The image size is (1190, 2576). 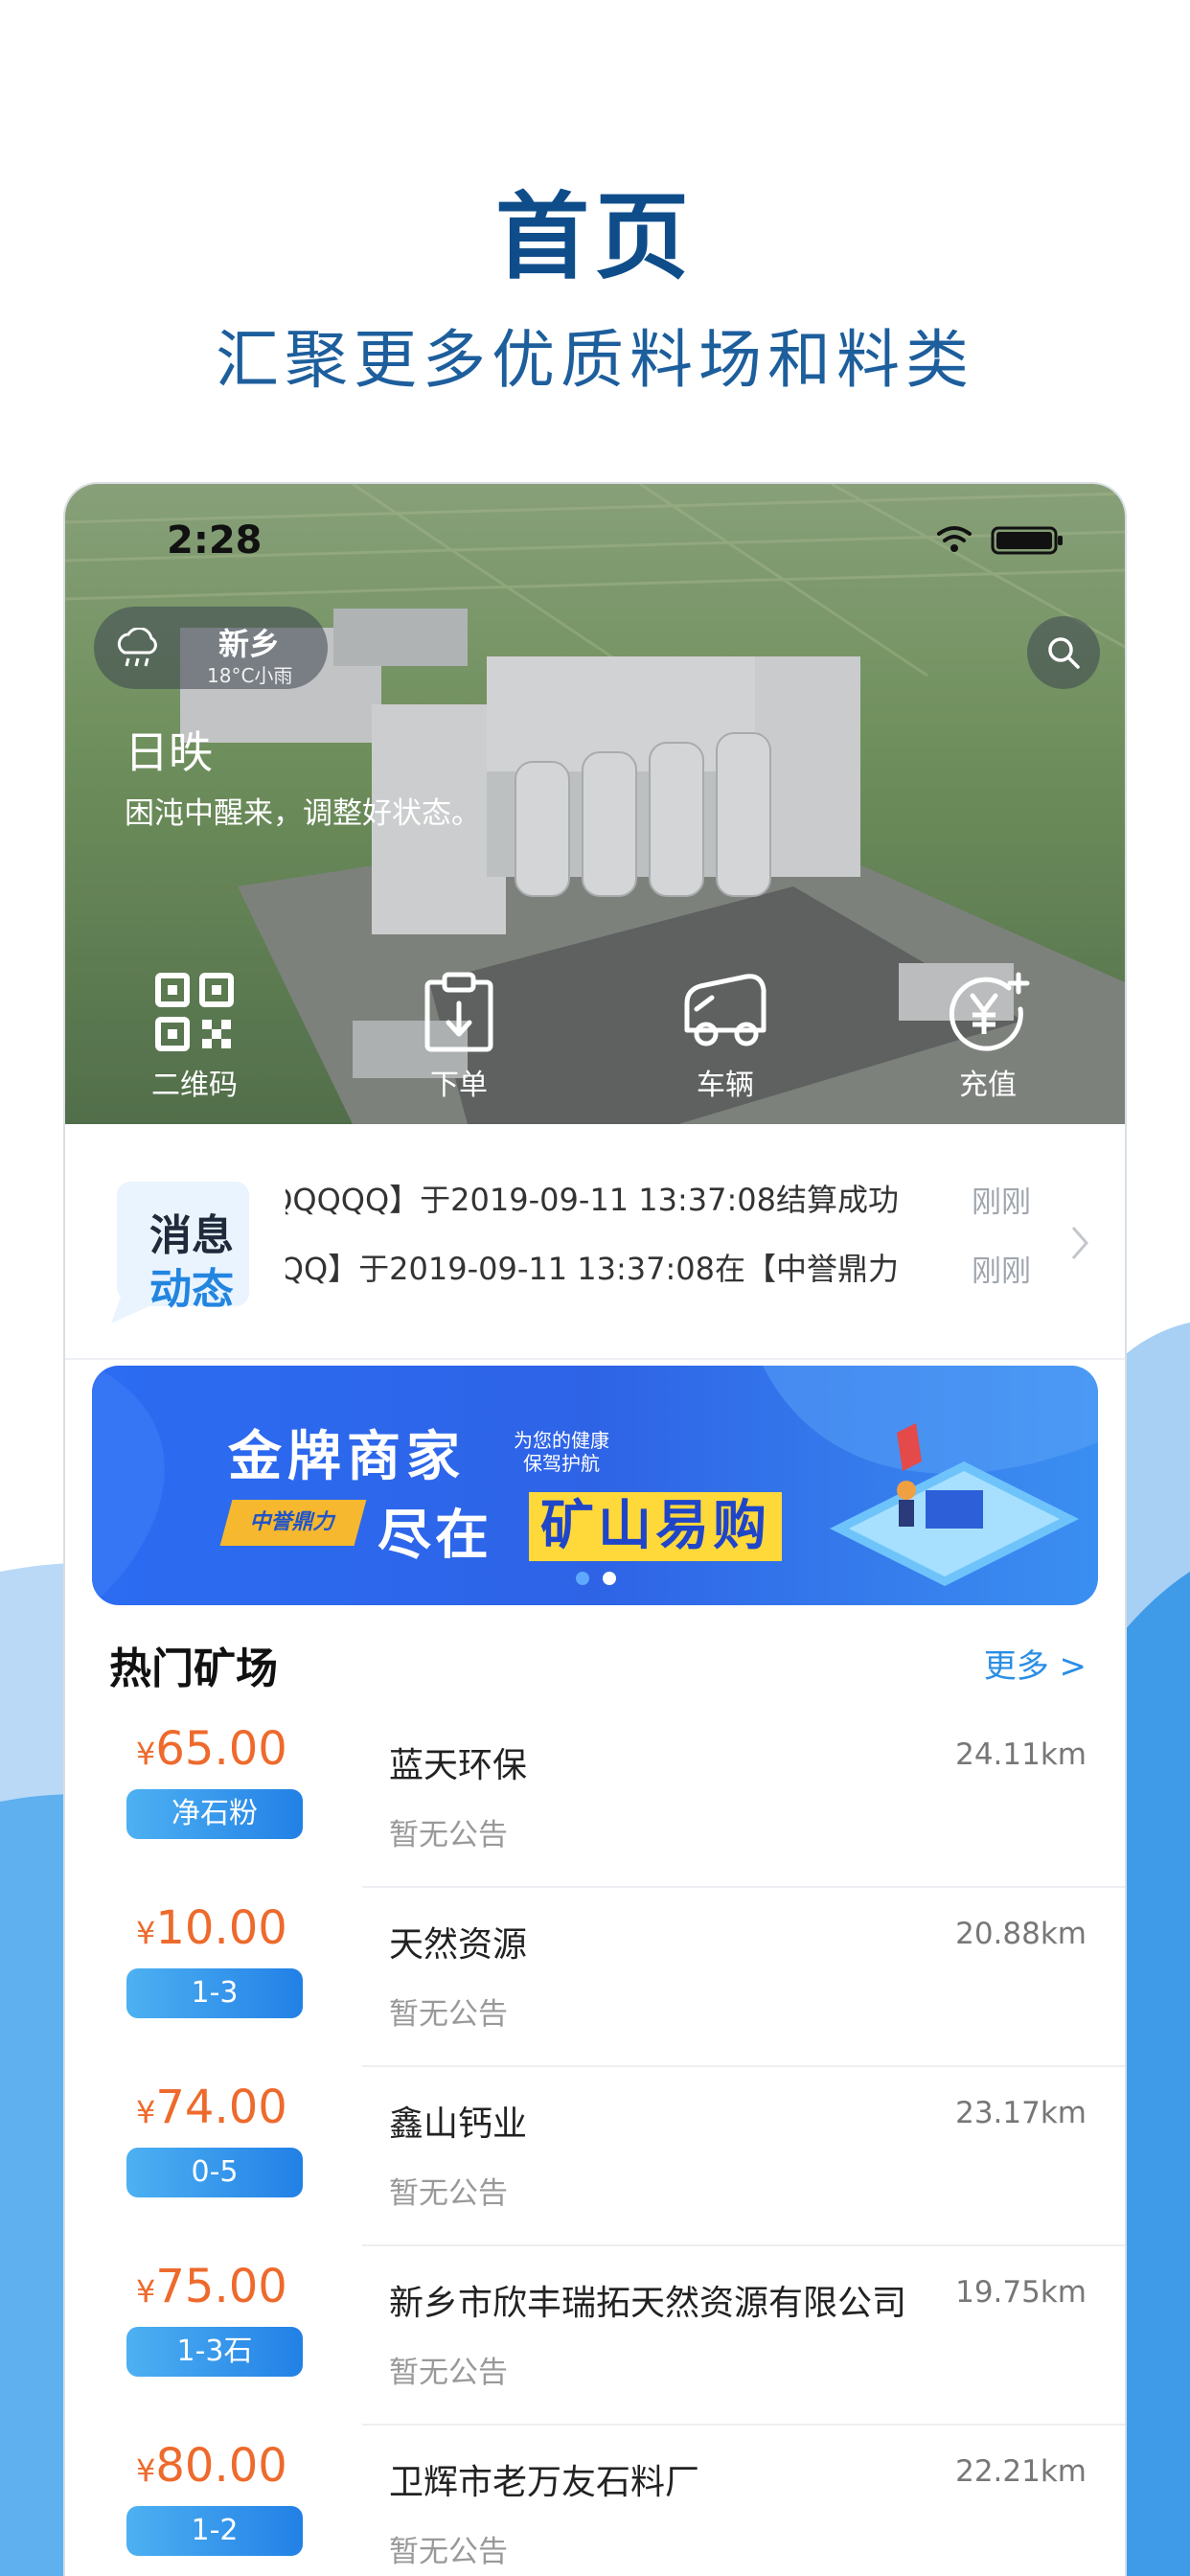 I want to click on news-item: QQQQQ】于2019-09-11 13:37:08在【中誉鼎力, so click(x=592, y=1266).